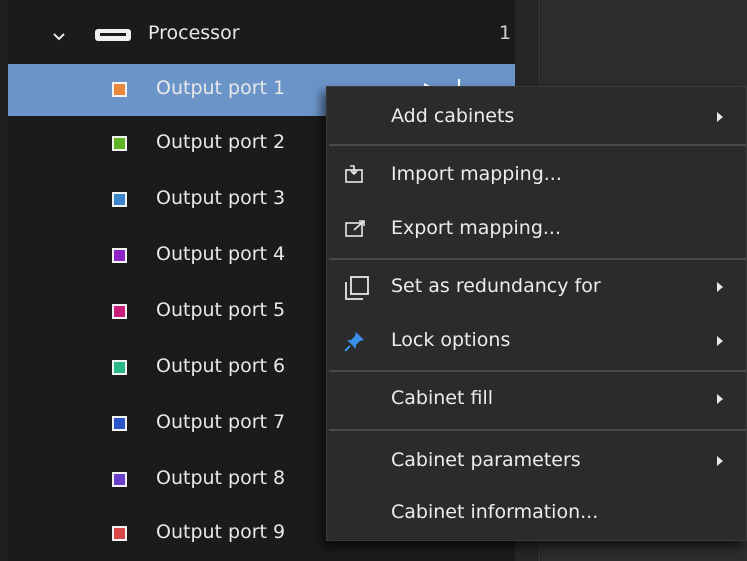 The image size is (747, 561). Describe the element at coordinates (221, 366) in the screenshot. I see `port-label: Output port 6` at that location.